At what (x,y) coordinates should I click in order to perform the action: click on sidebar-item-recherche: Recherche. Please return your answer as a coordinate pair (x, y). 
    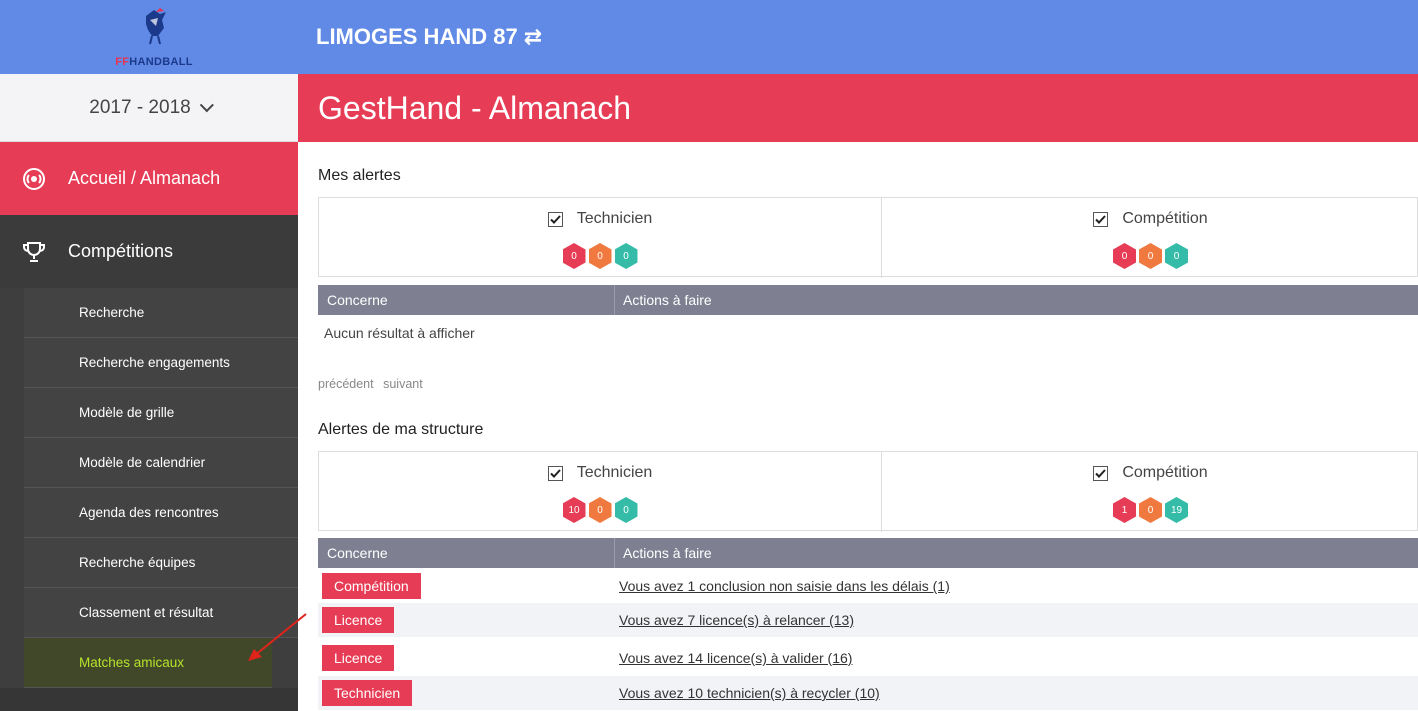
    Looking at the image, I should click on (161, 313).